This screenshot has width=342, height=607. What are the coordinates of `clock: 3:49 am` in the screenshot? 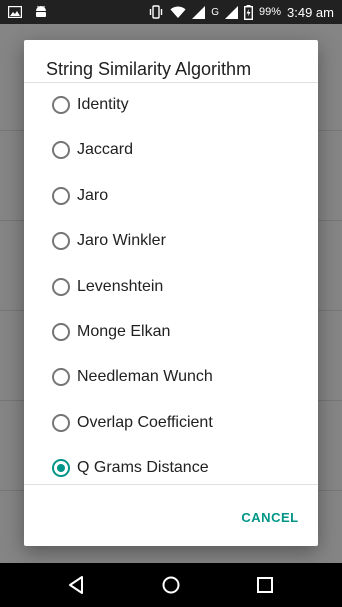 It's located at (310, 12).